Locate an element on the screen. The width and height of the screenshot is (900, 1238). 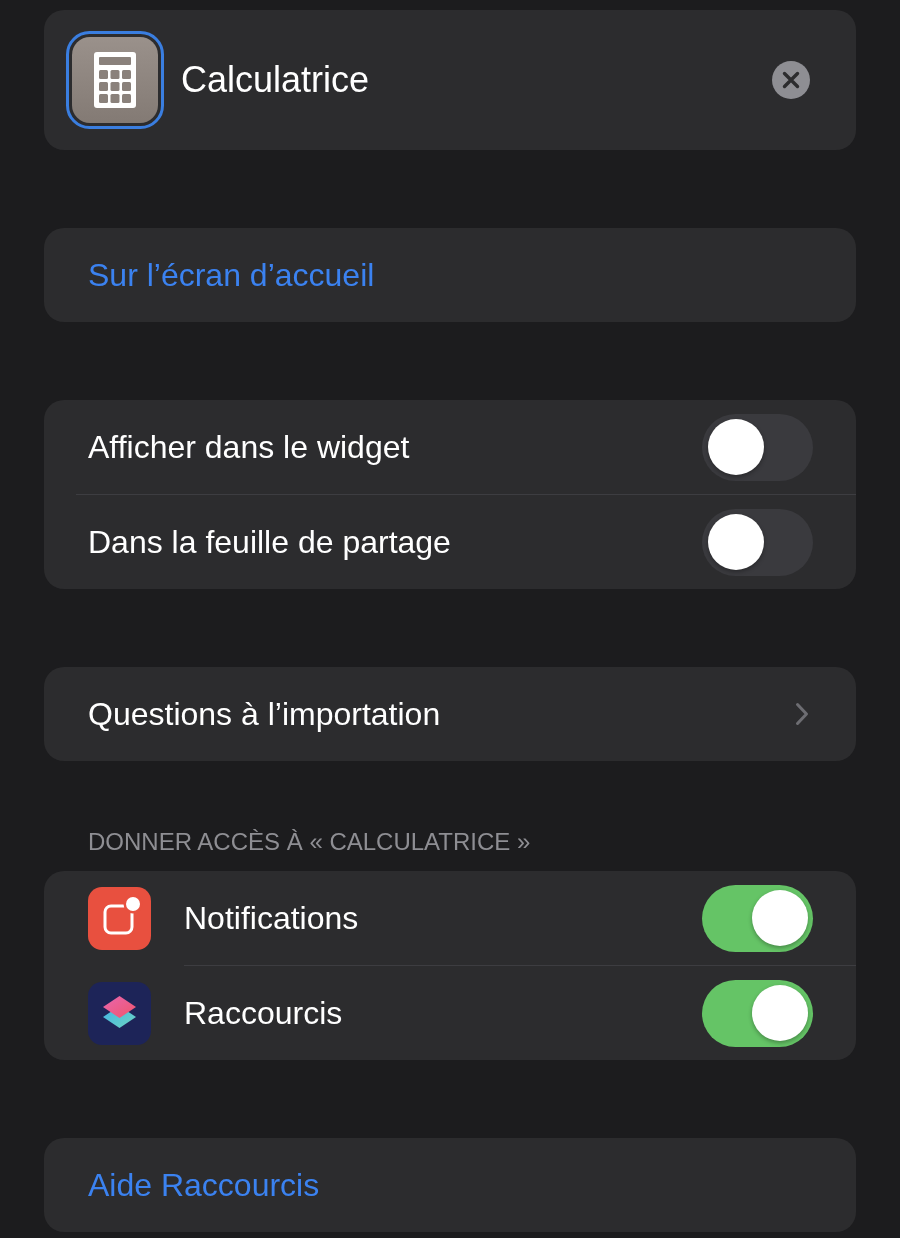
notifications-app-icon is located at coordinates (119, 918).